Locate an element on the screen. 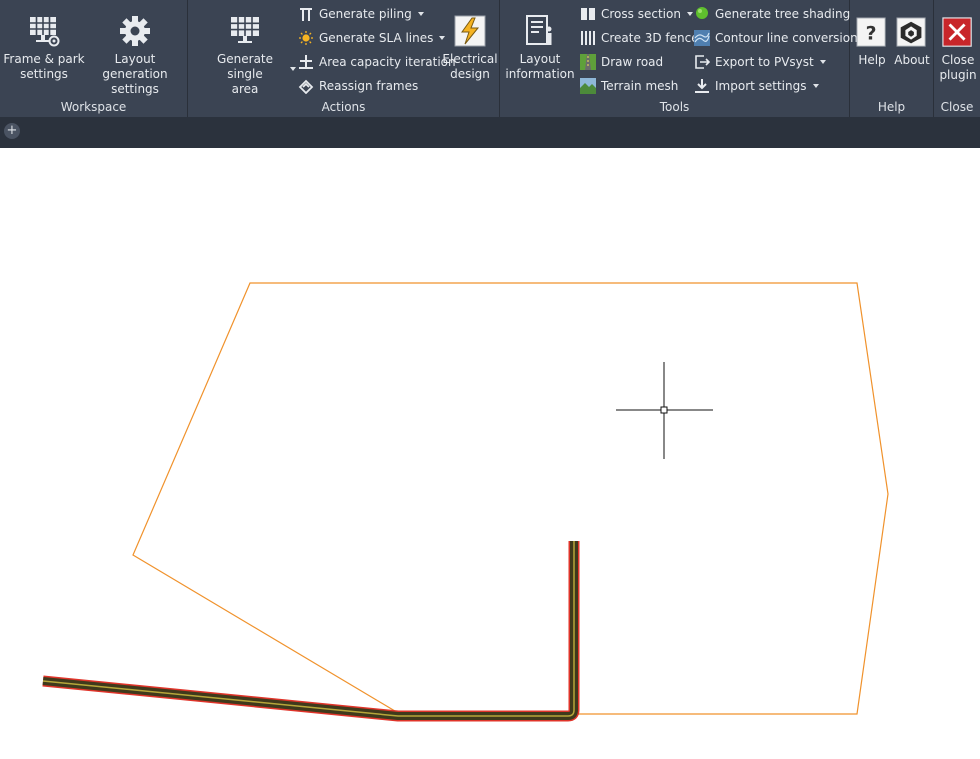  crosshair-cursor is located at coordinates (664, 410).